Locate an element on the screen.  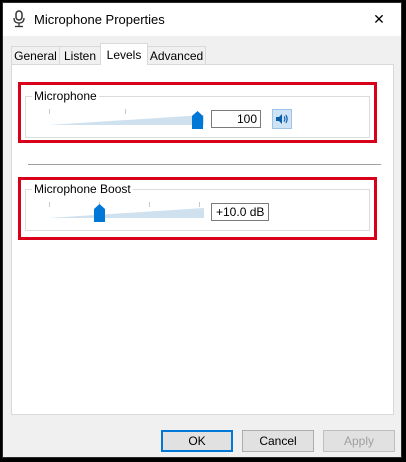
microphone-boost-value: +10.0 dB is located at coordinates (240, 212).